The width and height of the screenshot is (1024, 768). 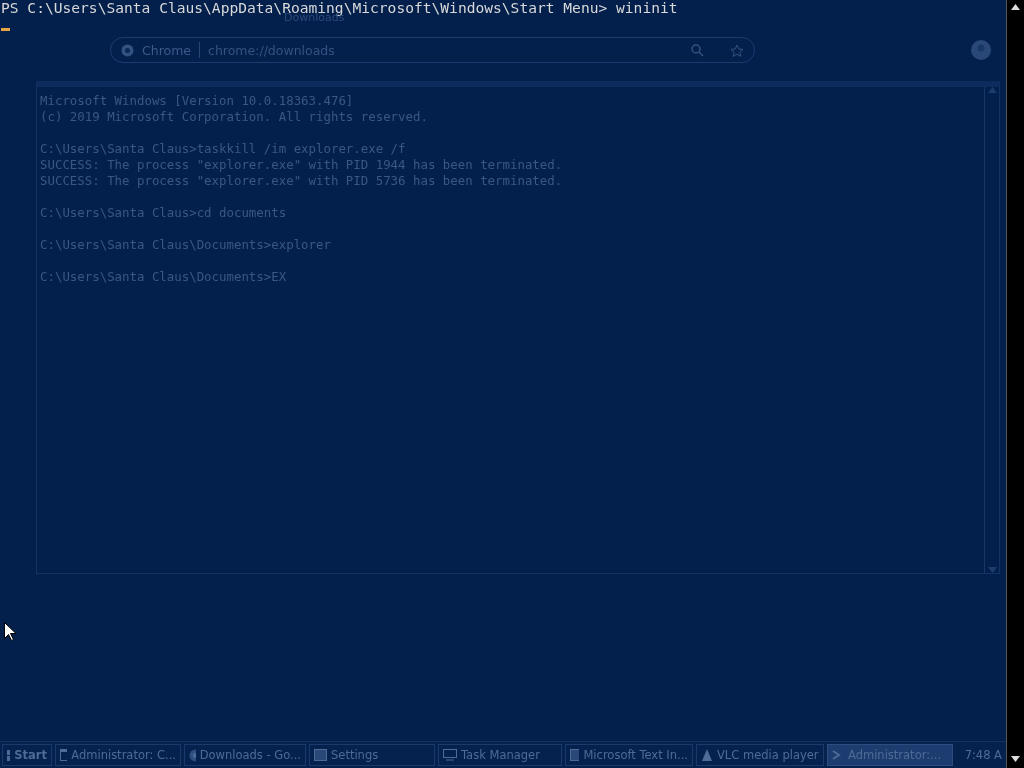 What do you see at coordinates (981, 50) in the screenshot?
I see `profile-icon` at bounding box center [981, 50].